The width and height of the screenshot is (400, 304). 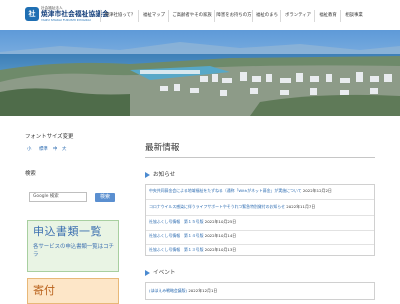 What do you see at coordinates (67, 231) in the screenshot?
I see `application-forms-title: 申込書類一覧` at bounding box center [67, 231].